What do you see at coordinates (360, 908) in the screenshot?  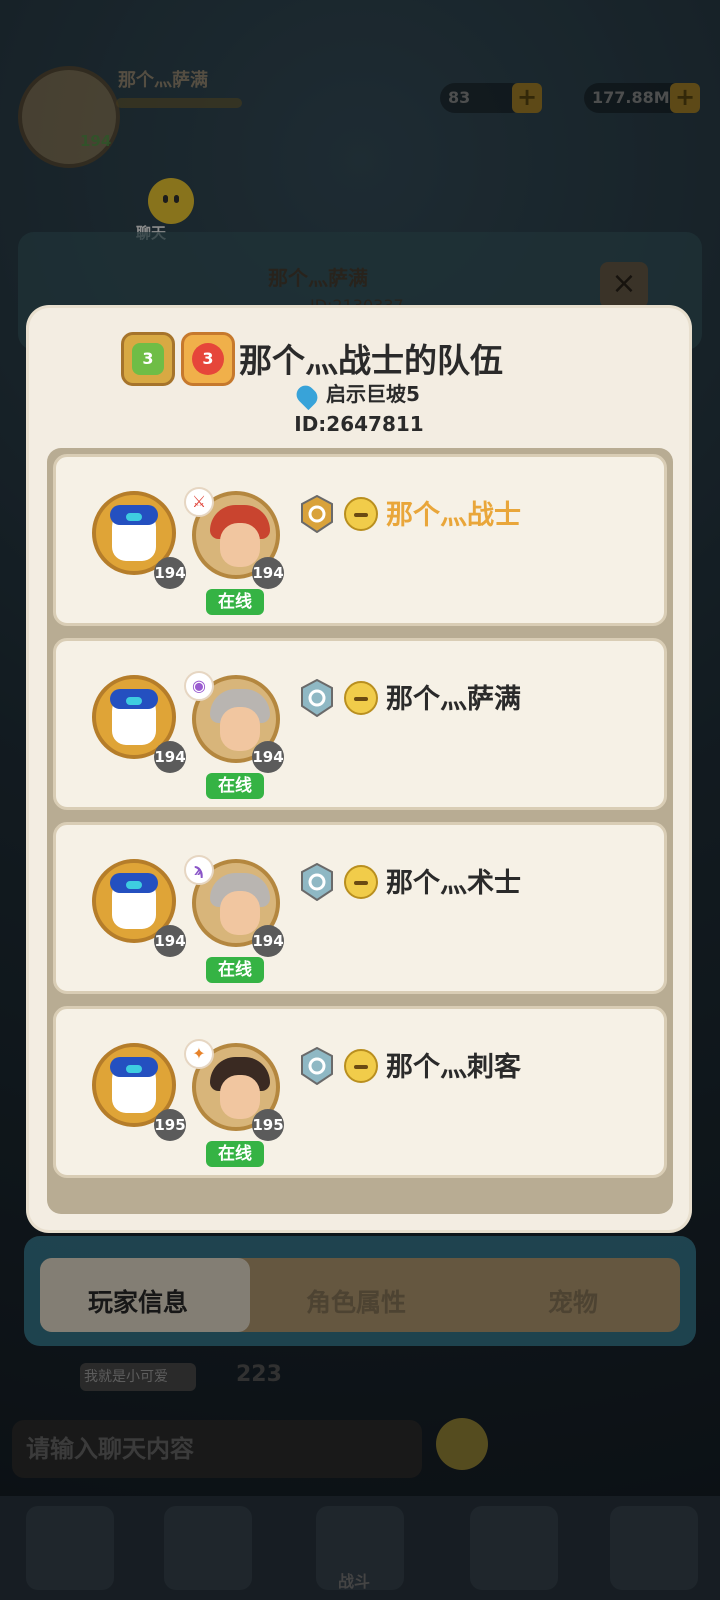 I see `member-card-3: 194 ϡ 194 在线 那个灬术士` at bounding box center [360, 908].